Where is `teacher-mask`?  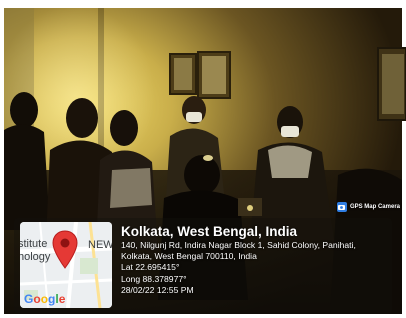
teacher-mask is located at coordinates (194, 117).